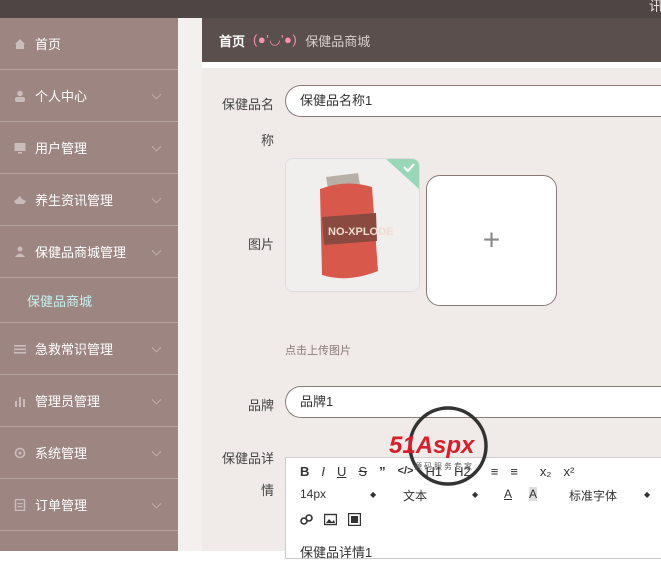 The width and height of the screenshot is (661, 561). I want to click on brand-label: 品牌, so click(260, 405).